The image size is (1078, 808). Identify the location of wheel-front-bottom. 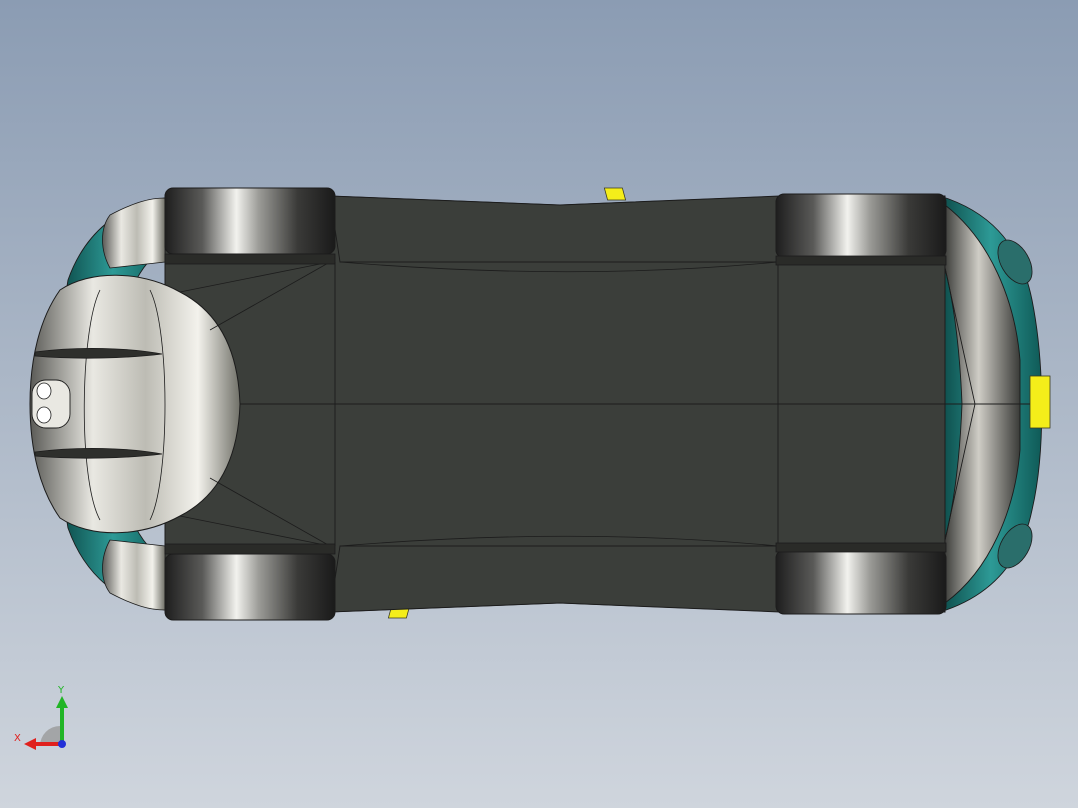
(861, 578).